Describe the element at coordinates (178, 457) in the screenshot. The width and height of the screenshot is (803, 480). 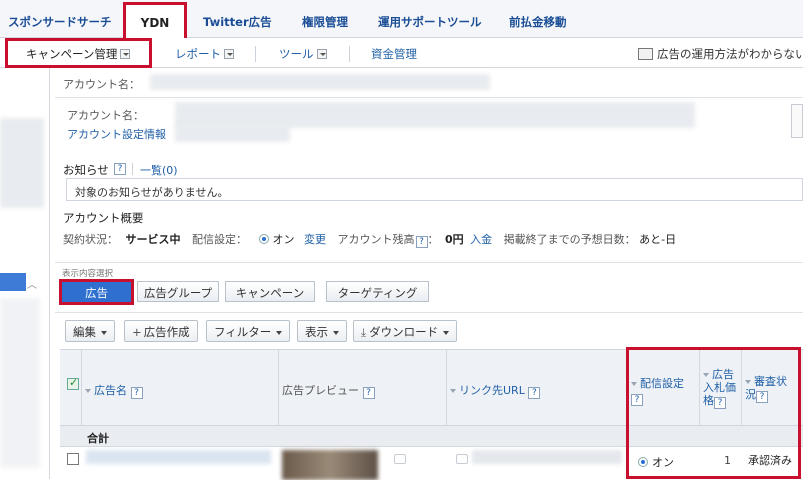
I see `ad-name-redacted` at that location.